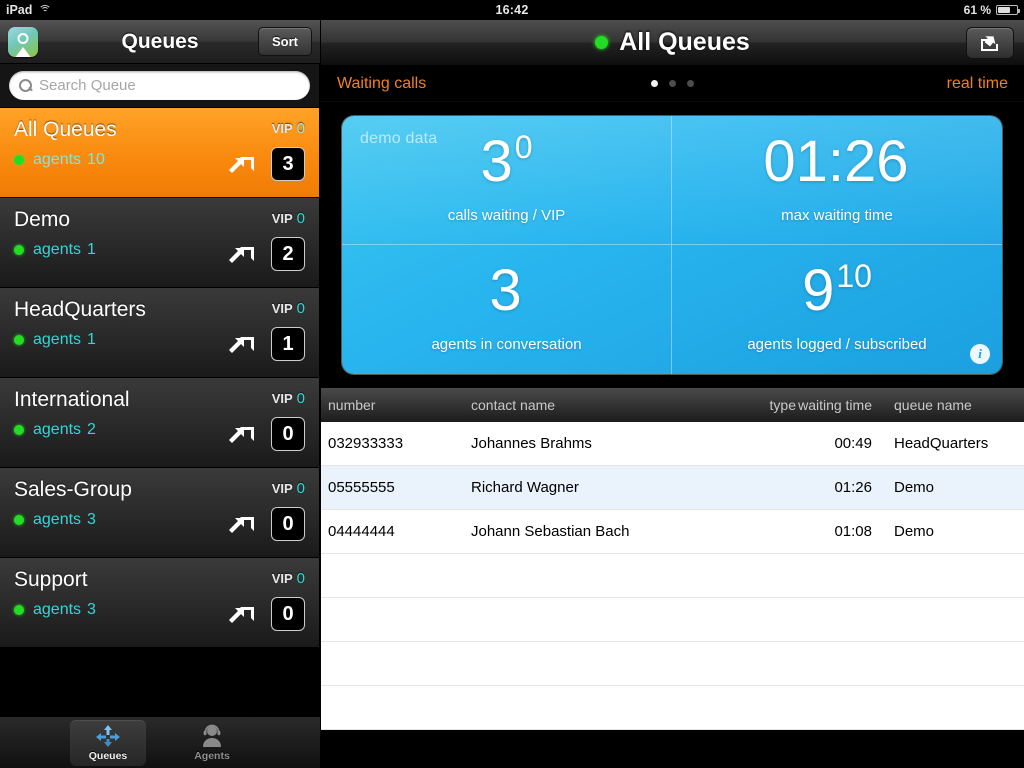  Describe the element at coordinates (285, 41) in the screenshot. I see `sort-button: Sort` at that location.